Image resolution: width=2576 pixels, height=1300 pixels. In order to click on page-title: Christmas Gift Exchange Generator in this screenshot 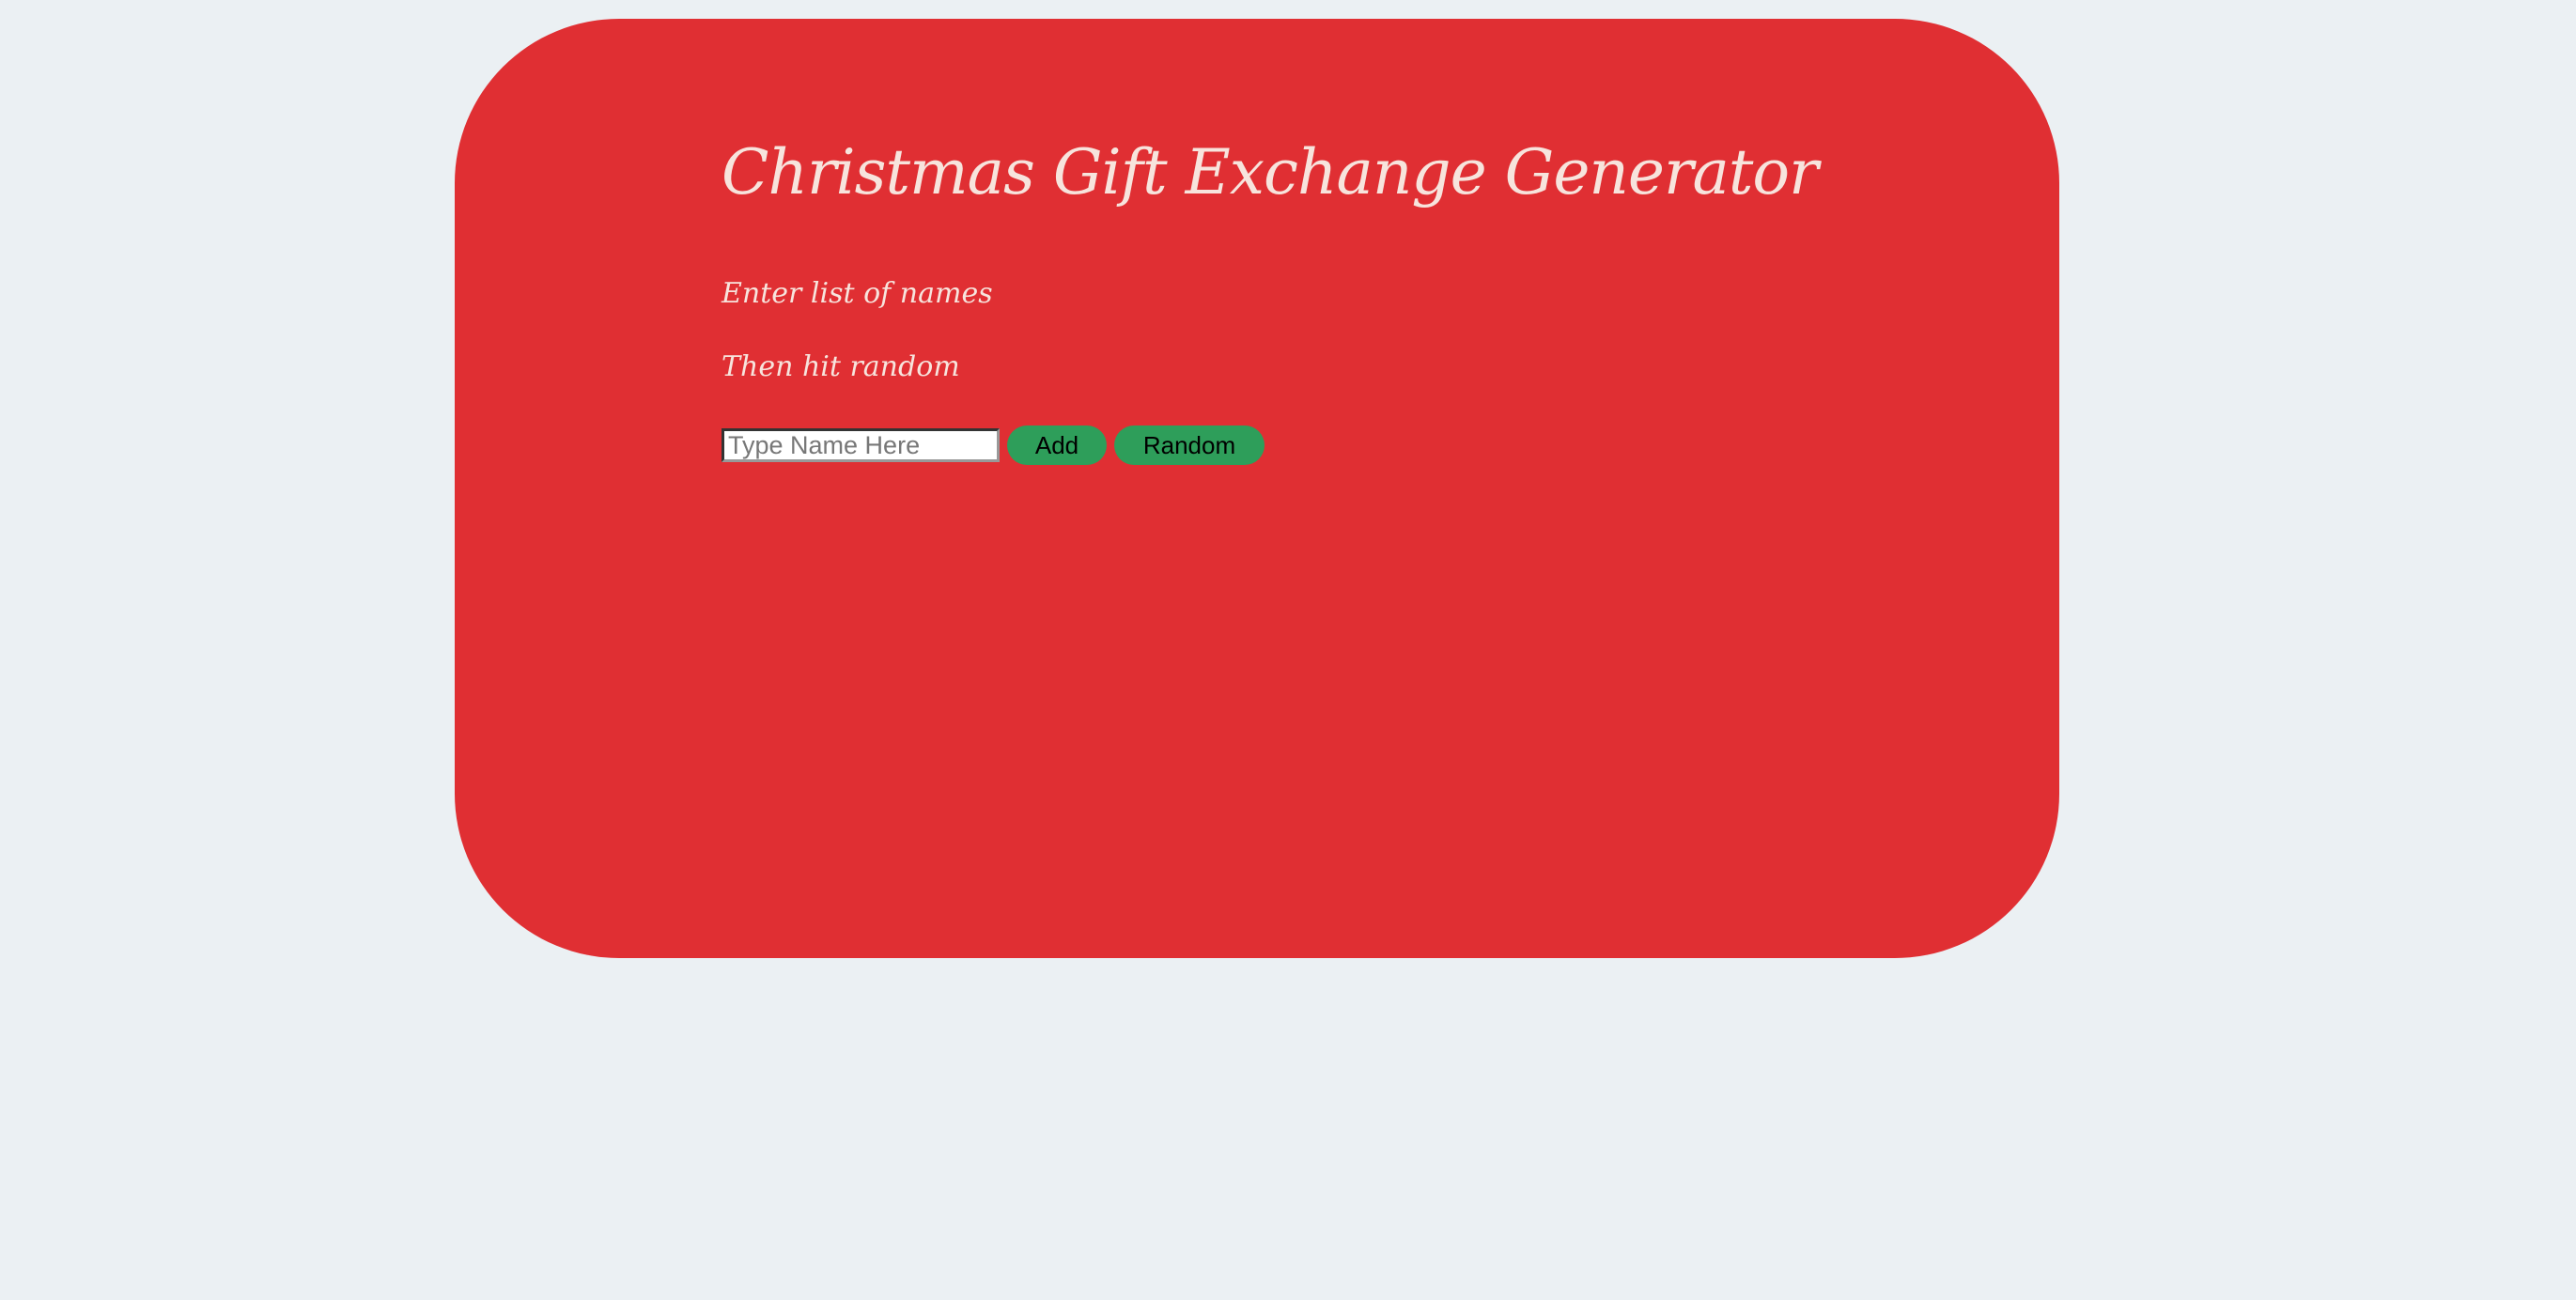, I will do `click(1270, 172)`.